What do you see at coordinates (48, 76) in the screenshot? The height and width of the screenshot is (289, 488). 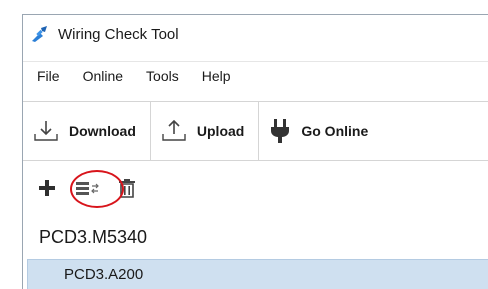 I see `menu-file: File` at bounding box center [48, 76].